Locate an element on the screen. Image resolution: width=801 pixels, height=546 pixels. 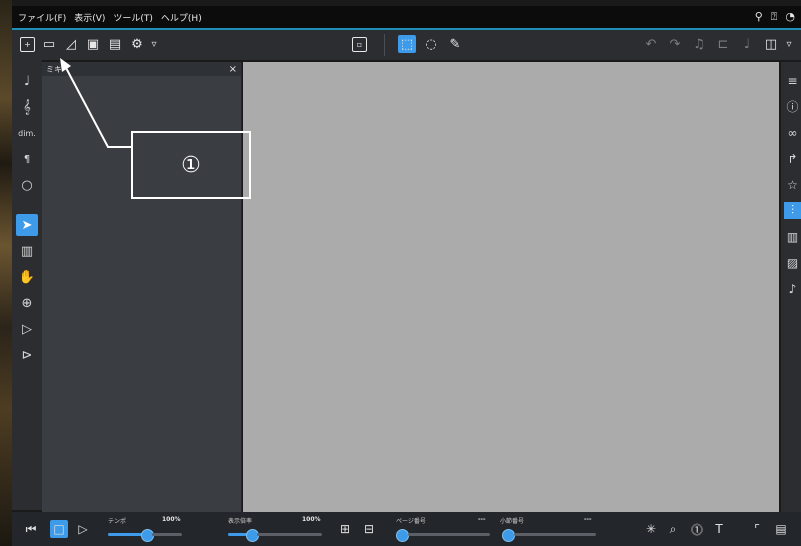
dropdown-arrow-icon: ▿ is located at coordinates (154, 44).